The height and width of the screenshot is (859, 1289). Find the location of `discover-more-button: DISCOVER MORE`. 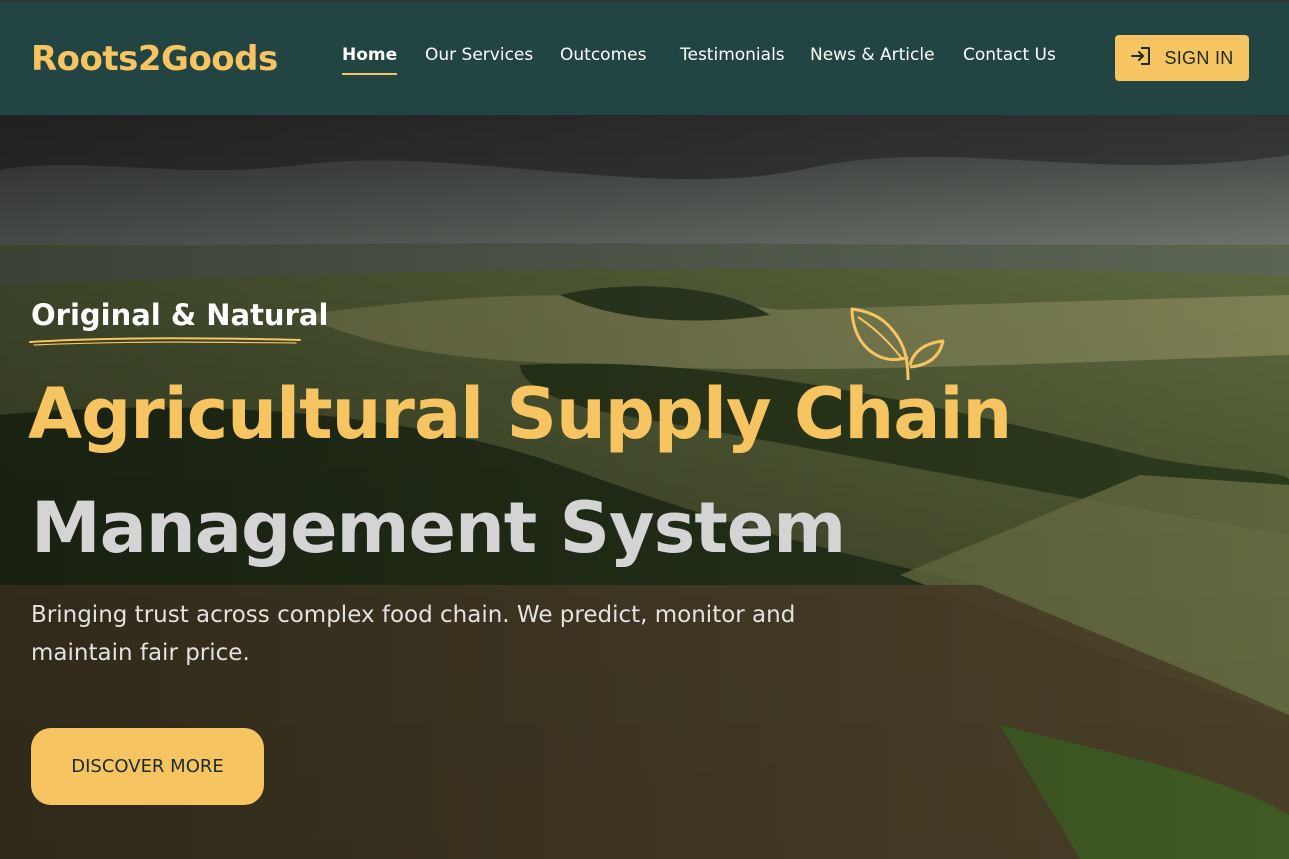

discover-more-button: DISCOVER MORE is located at coordinates (147, 766).